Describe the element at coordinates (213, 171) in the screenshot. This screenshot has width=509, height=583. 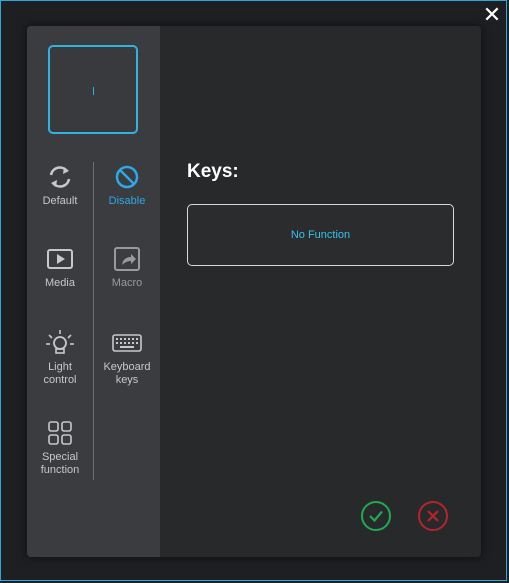
I see `keys-heading: Keys:` at that location.